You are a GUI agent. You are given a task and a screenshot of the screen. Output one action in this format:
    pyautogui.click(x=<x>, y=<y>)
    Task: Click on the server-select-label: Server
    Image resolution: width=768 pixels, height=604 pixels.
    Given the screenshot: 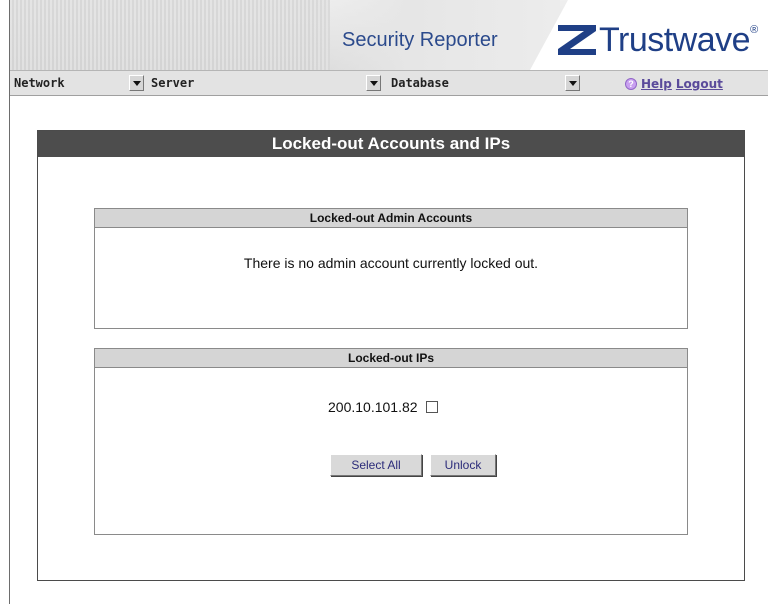 What is the action you would take?
    pyautogui.click(x=173, y=83)
    